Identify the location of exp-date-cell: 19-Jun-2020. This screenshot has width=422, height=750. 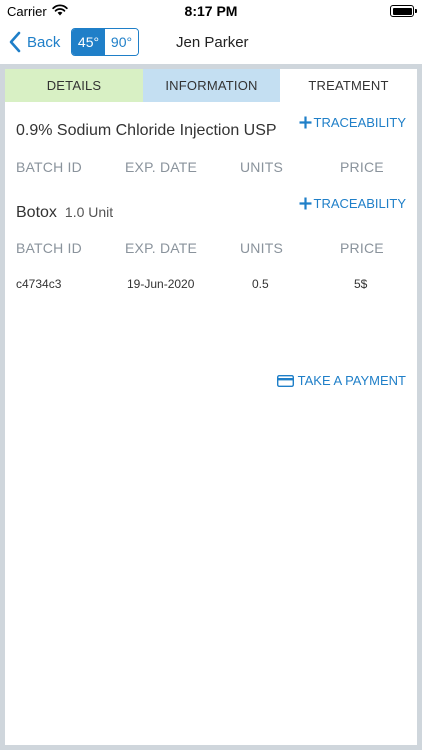
(161, 284).